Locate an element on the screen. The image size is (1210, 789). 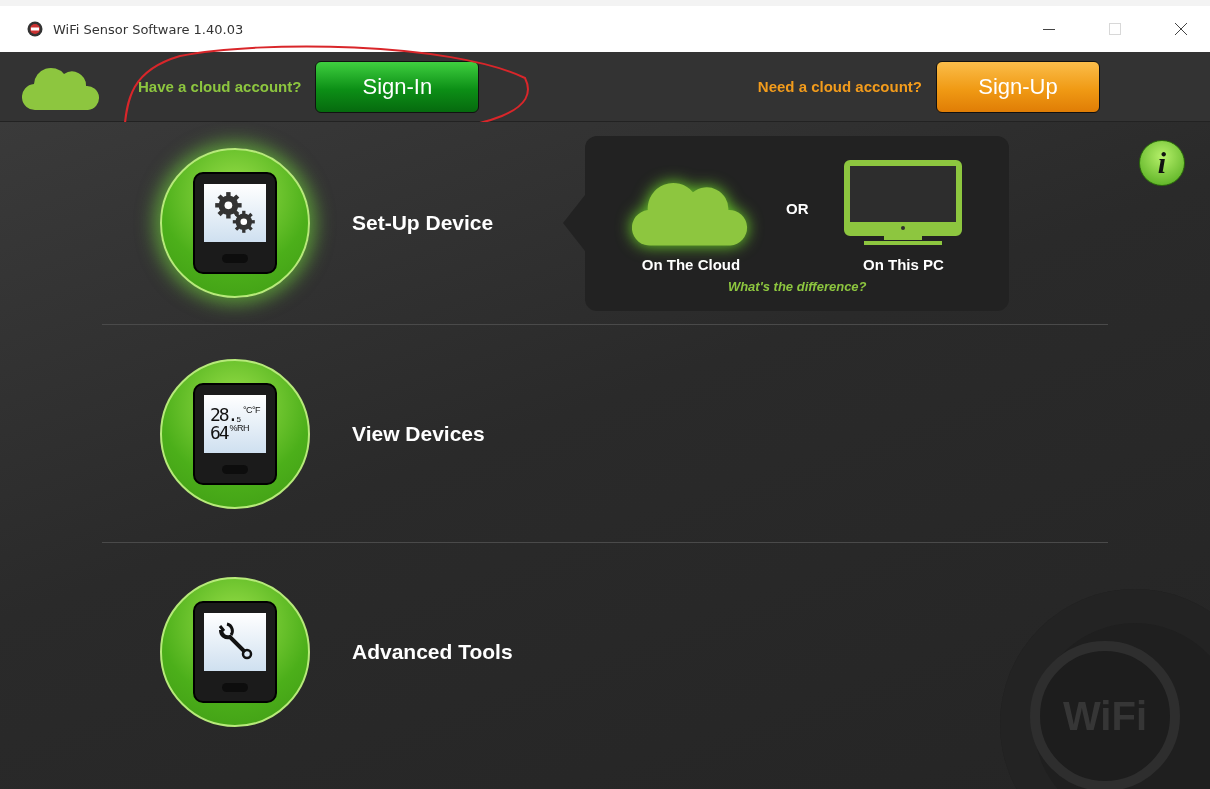
monitor-icon is located at coordinates (903, 203).